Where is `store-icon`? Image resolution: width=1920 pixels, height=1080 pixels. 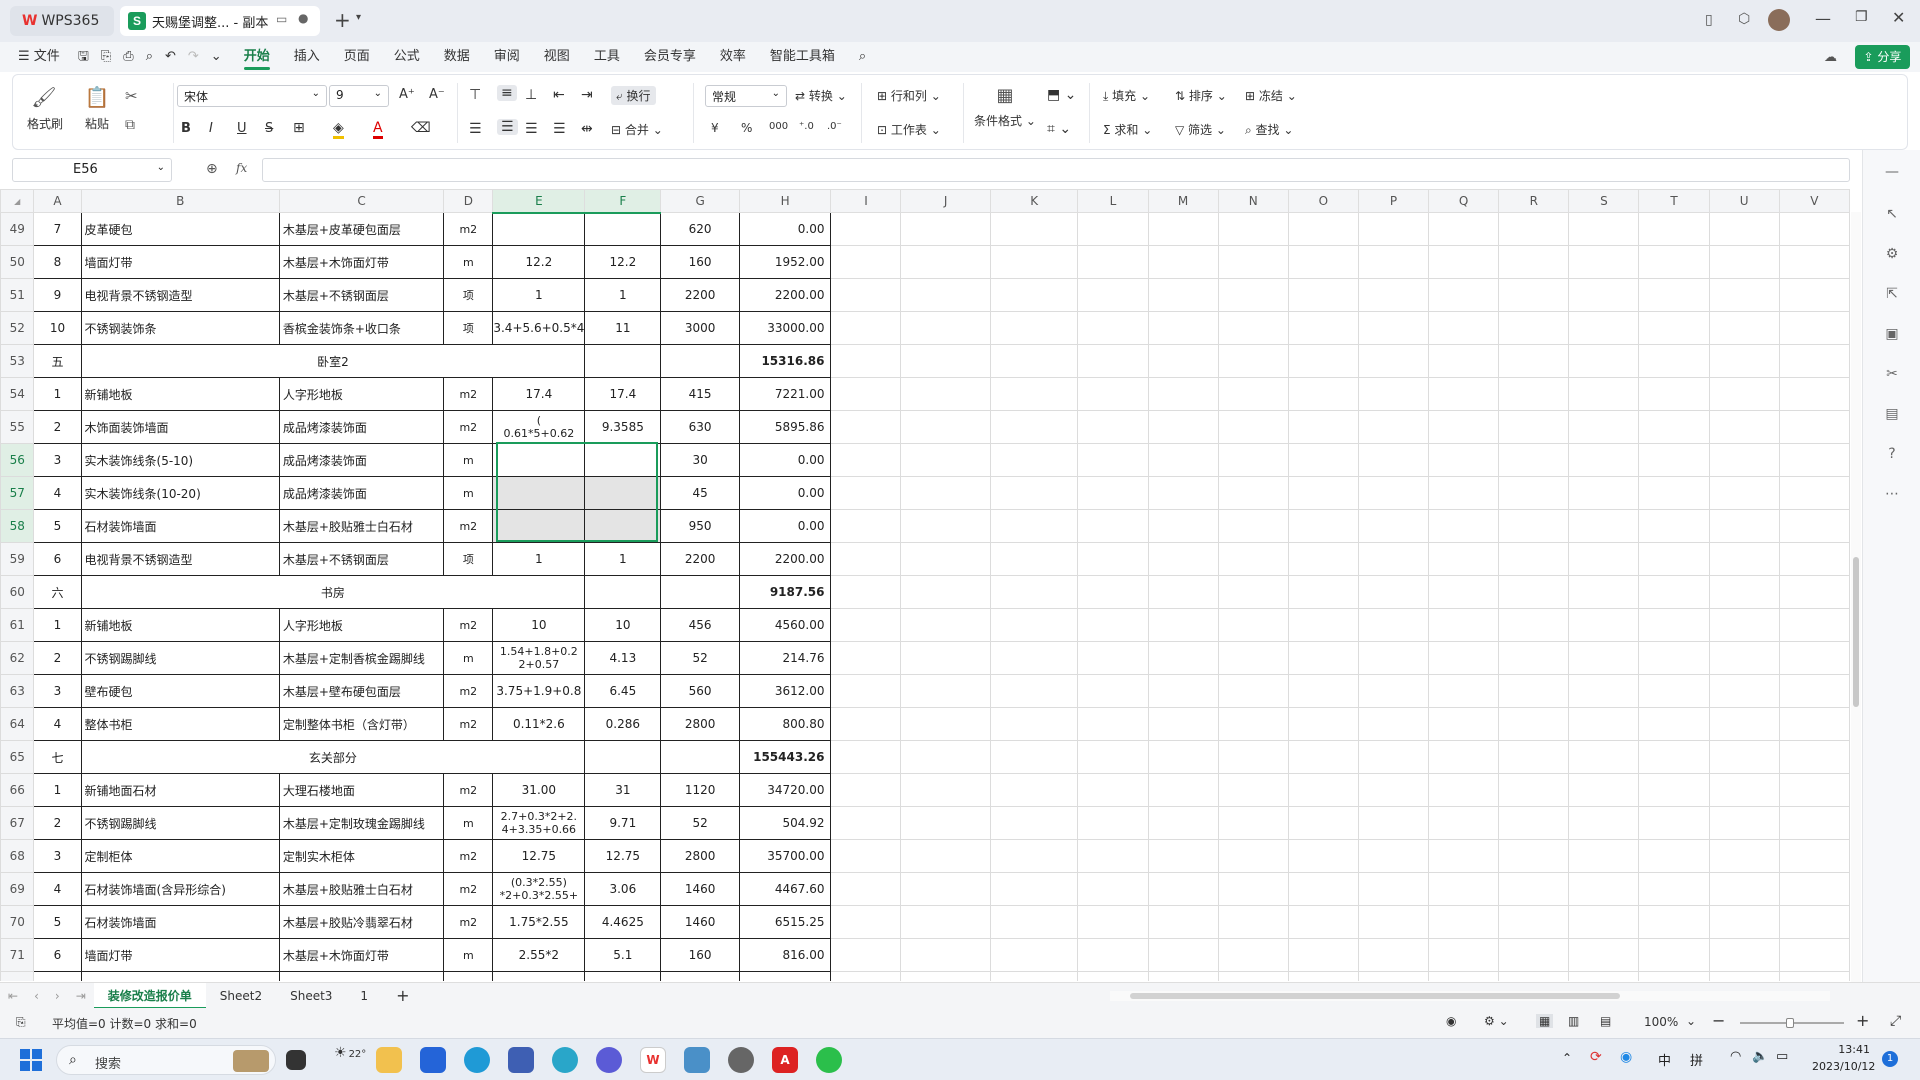 store-icon is located at coordinates (521, 1060).